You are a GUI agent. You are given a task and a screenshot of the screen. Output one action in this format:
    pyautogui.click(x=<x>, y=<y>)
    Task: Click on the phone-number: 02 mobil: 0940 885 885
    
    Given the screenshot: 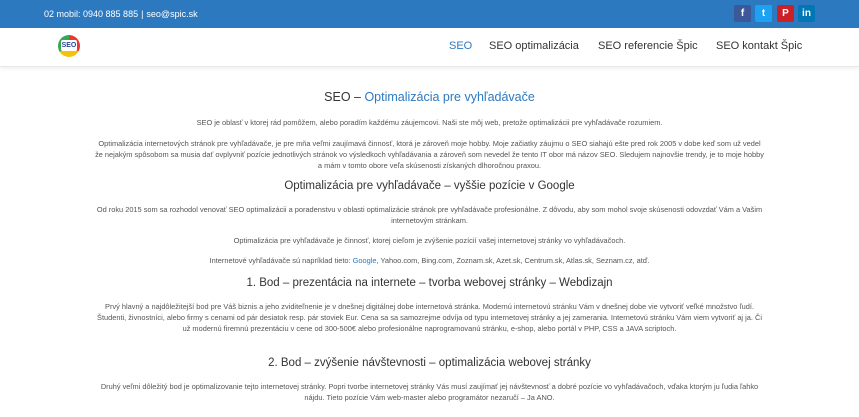 What is the action you would take?
    pyautogui.click(x=91, y=14)
    